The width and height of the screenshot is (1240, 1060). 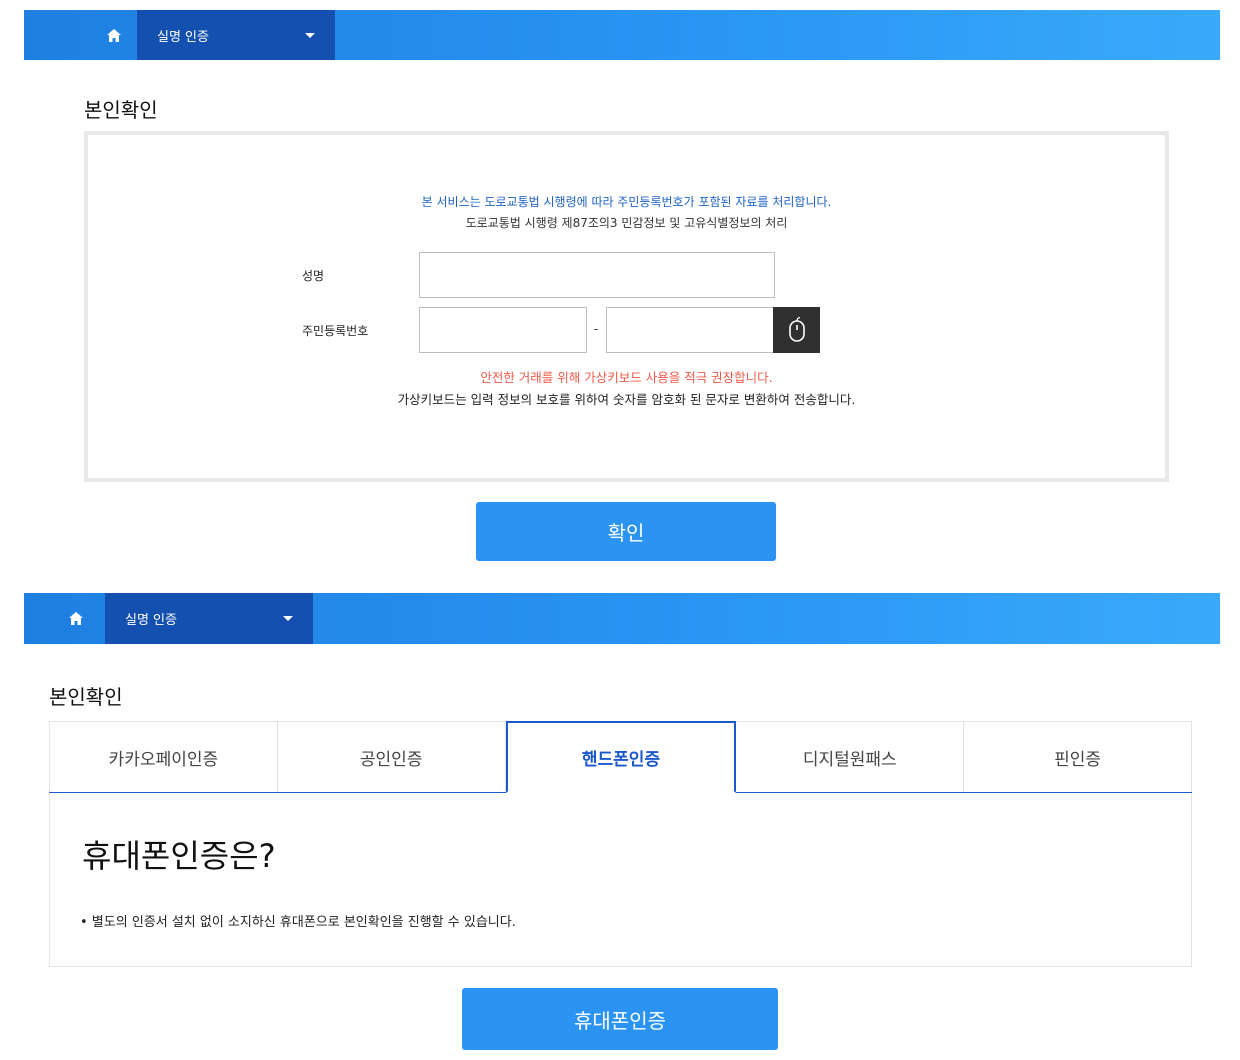 I want to click on auth-method-tabs: 카카오페이인증 공인인증 핸드폰인증 디지털원패스 핀인증, so click(x=620, y=757).